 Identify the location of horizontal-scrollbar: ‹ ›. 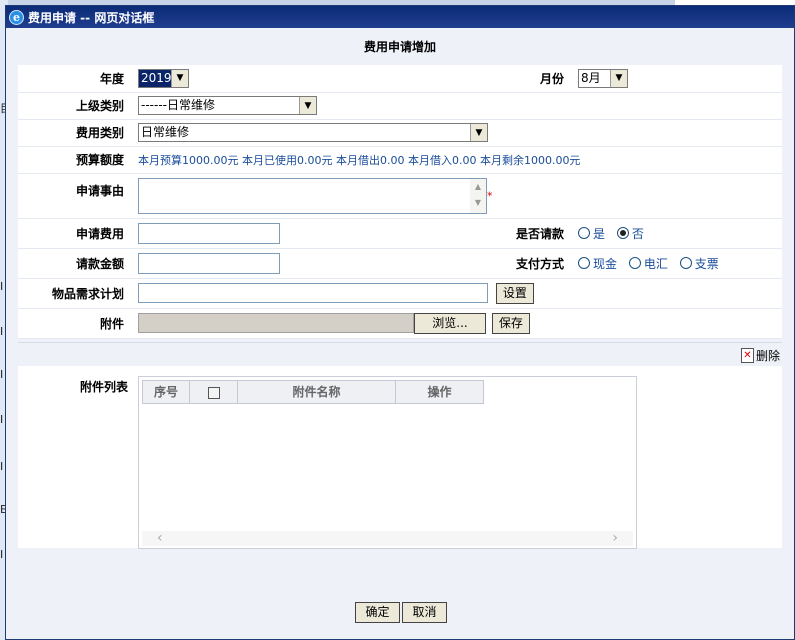
(387, 538).